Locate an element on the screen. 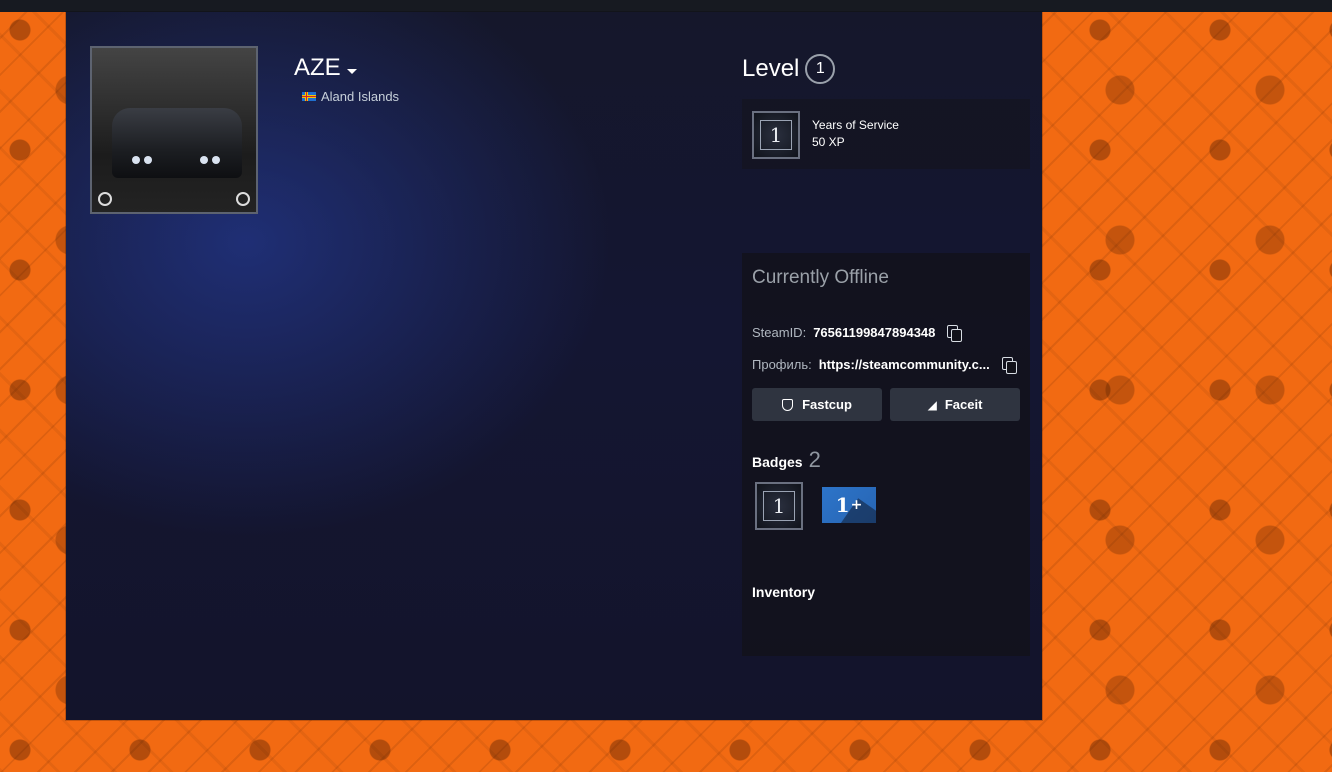 Image resolution: width=1332 pixels, height=772 pixels. location-text: Aland Islands is located at coordinates (360, 96).